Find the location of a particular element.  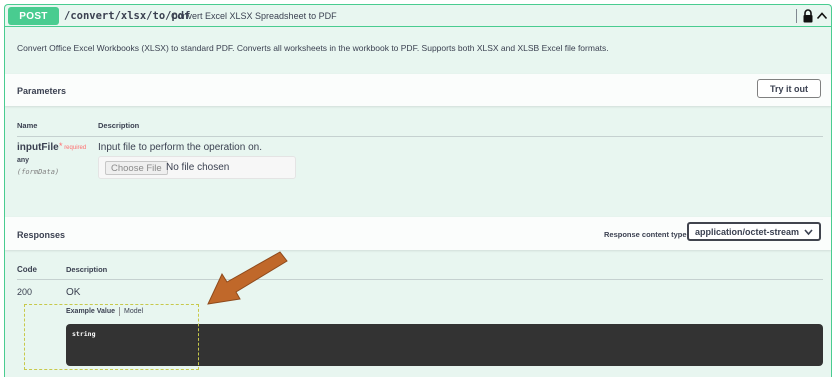

param-col-description: Description is located at coordinates (119, 125).